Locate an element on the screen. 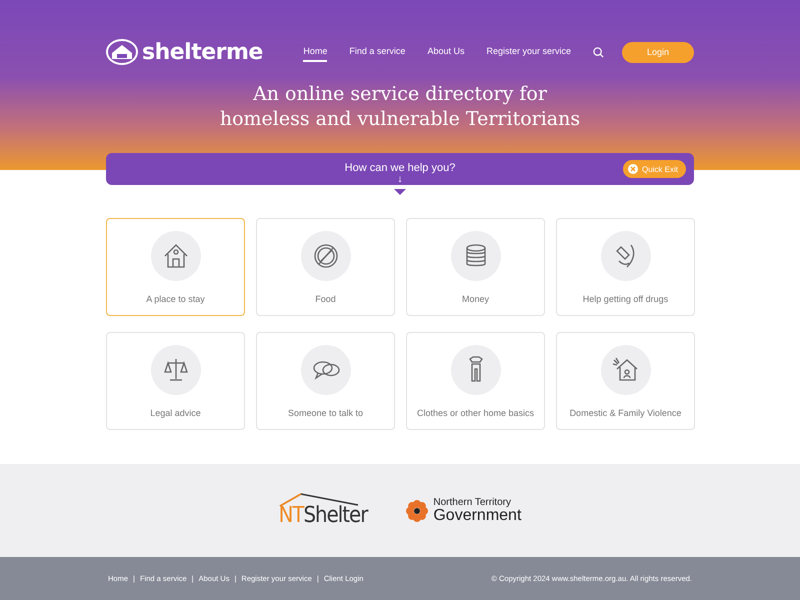 This screenshot has height=600, width=800. service-card: Money is located at coordinates (475, 267).